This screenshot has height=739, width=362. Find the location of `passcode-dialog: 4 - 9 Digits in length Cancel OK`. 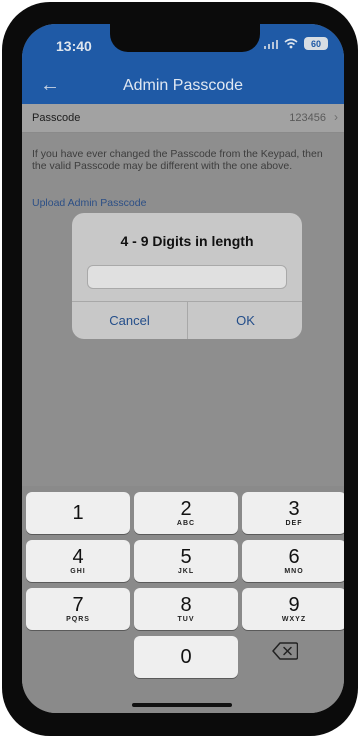

passcode-dialog: 4 - 9 Digits in length Cancel OK is located at coordinates (187, 276).